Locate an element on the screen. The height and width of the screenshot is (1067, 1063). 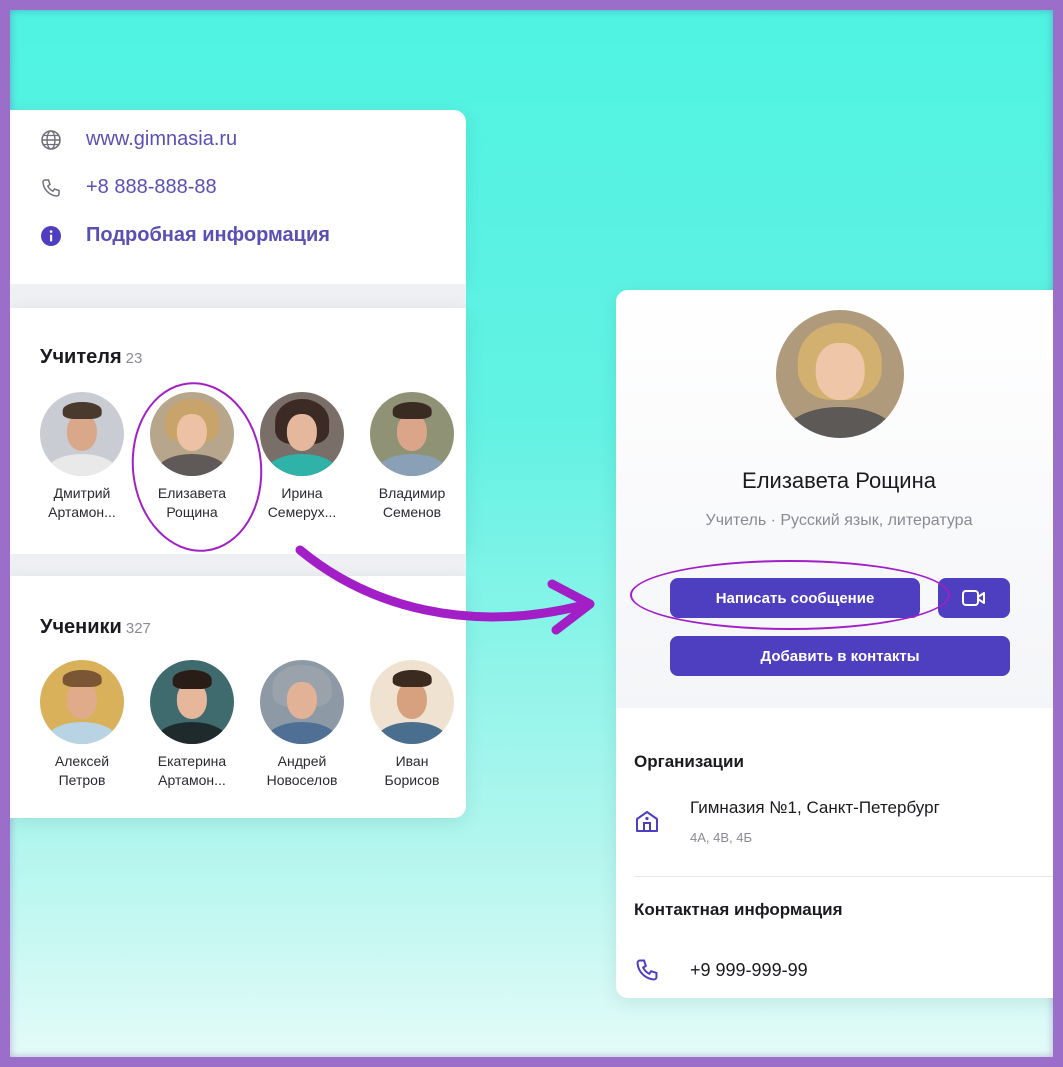
phone-row: +8 888-888-88 is located at coordinates (128, 187).